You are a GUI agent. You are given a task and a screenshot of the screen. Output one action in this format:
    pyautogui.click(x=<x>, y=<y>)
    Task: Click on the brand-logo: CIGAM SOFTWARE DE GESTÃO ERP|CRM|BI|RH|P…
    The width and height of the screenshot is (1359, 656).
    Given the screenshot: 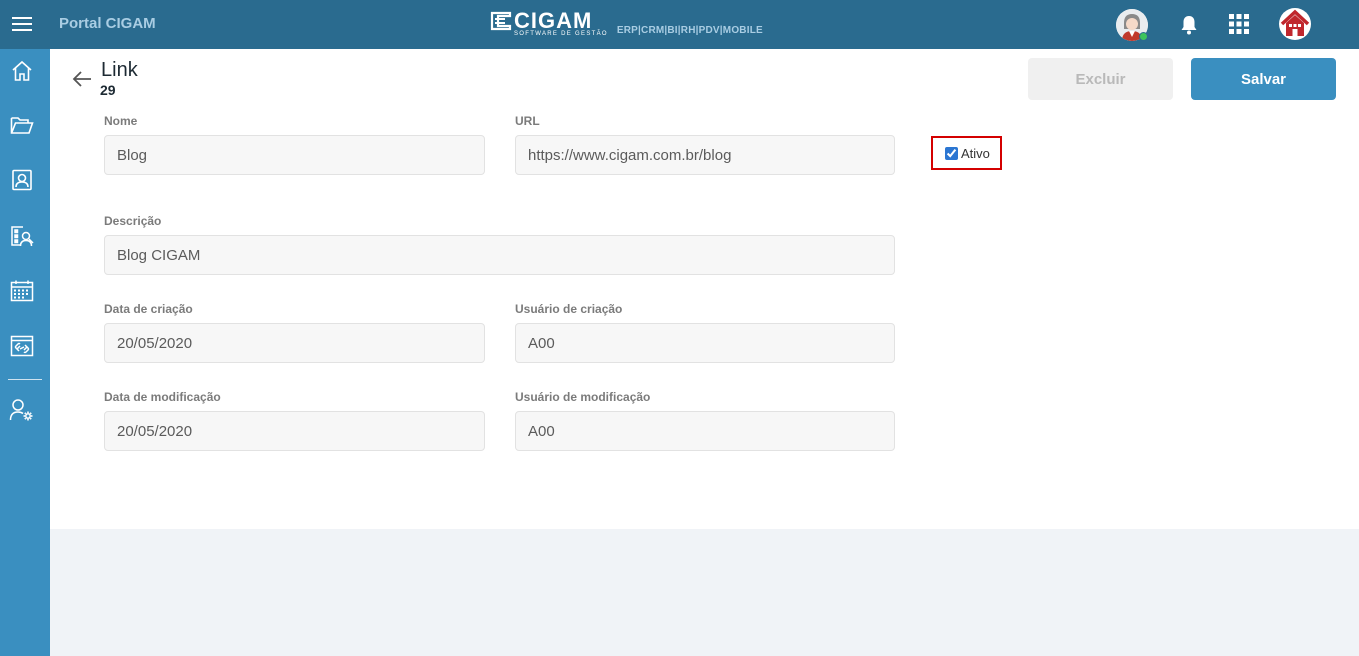 What is the action you would take?
    pyautogui.click(x=626, y=24)
    